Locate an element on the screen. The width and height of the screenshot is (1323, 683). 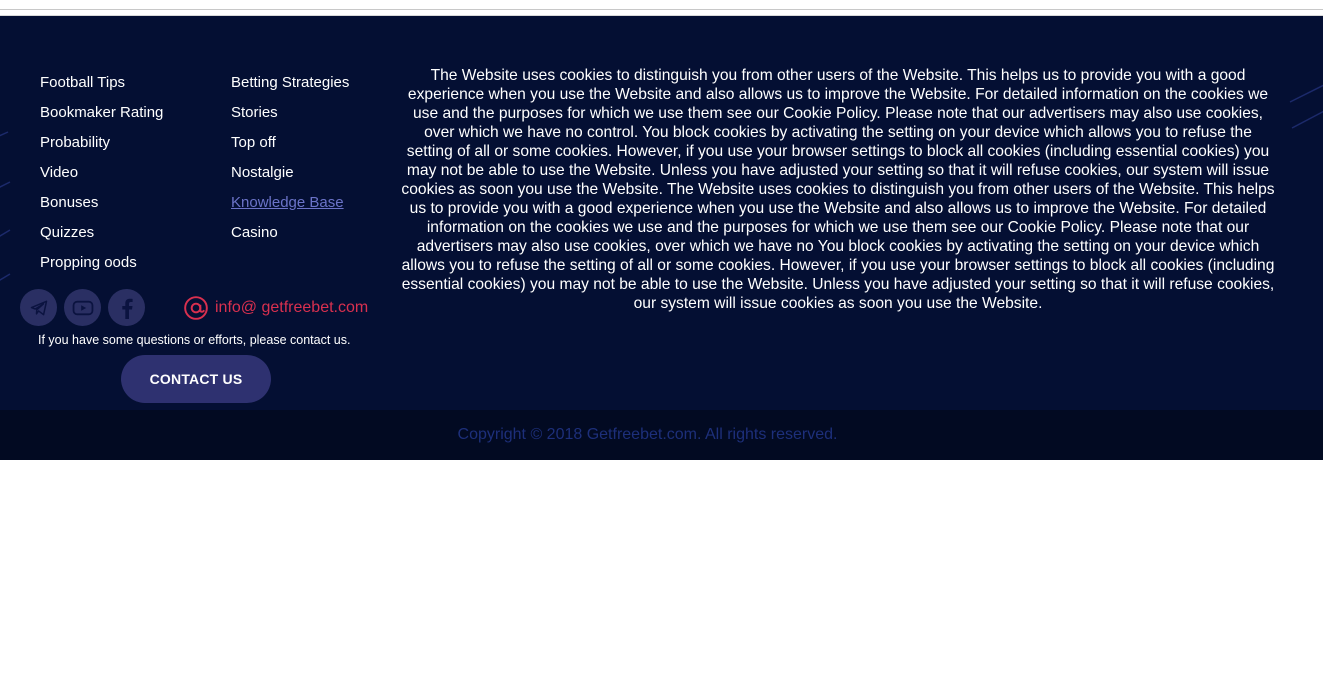
telegram-icon is located at coordinates (38, 307).